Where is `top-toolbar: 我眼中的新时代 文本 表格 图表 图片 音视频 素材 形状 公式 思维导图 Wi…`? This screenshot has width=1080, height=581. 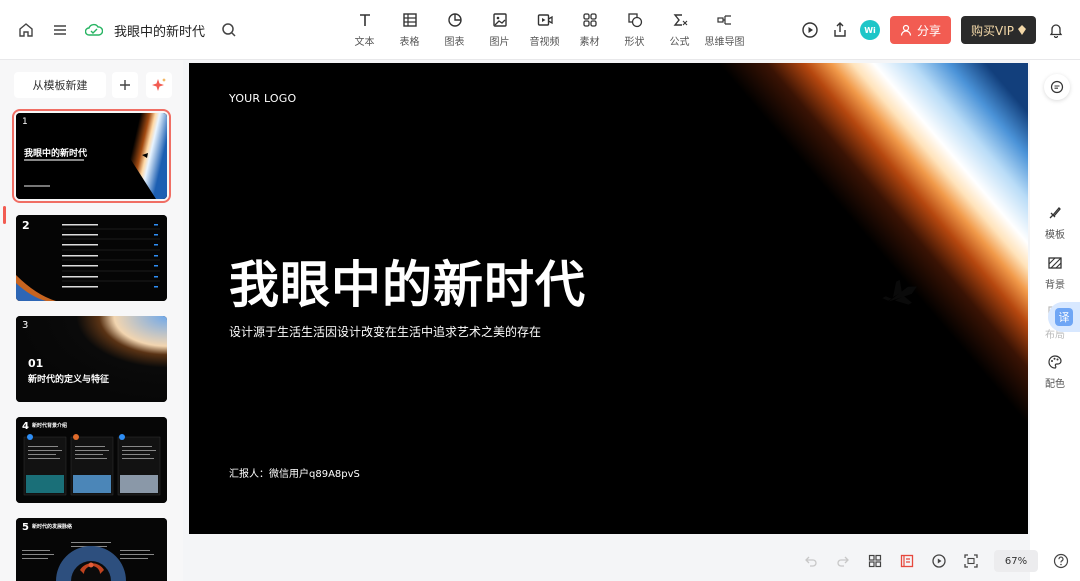
top-toolbar: 我眼中的新时代 文本 表格 图表 图片 音视频 素材 形状 公式 思维导图 Wi… is located at coordinates (540, 30).